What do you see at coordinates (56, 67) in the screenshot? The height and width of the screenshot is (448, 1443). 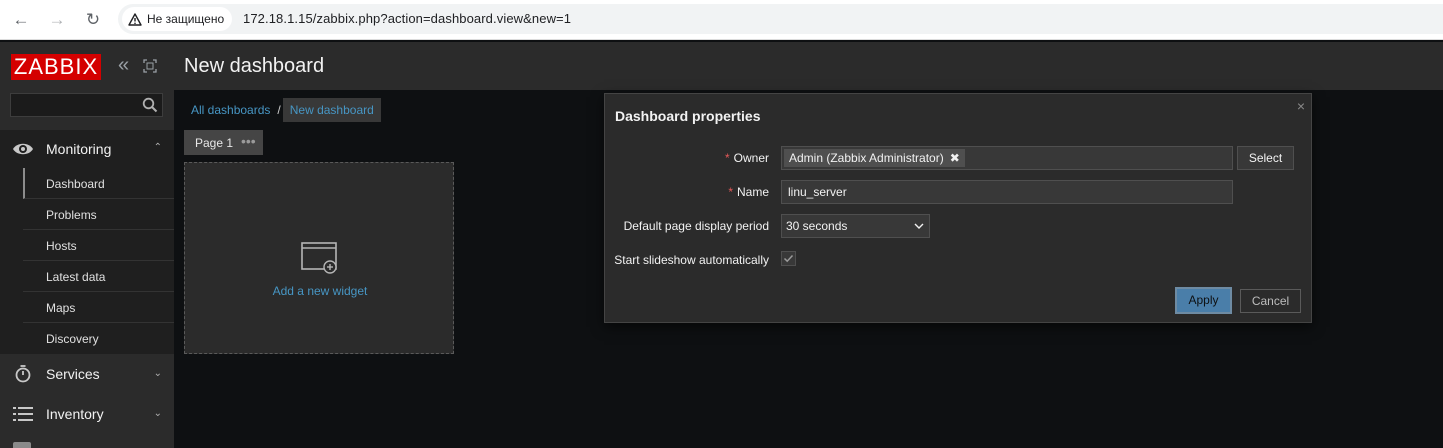 I see `zabbix-logo: ZABBIX` at bounding box center [56, 67].